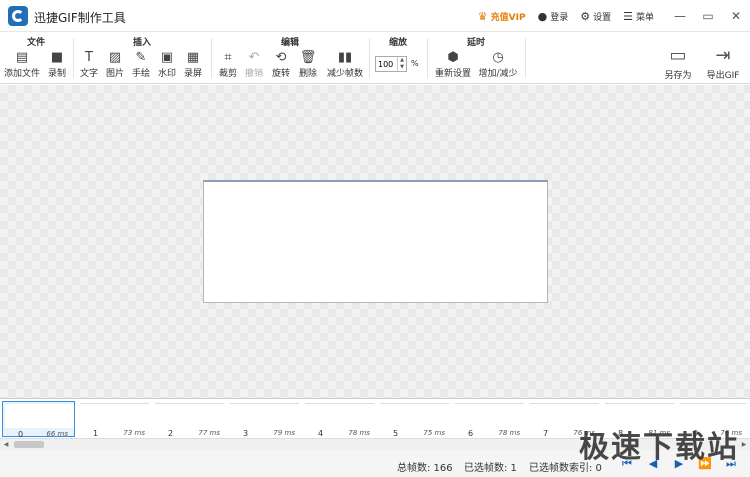 This screenshot has height=477, width=750. What do you see at coordinates (254, 64) in the screenshot?
I see `undo-button: ↶ 撤销` at bounding box center [254, 64].